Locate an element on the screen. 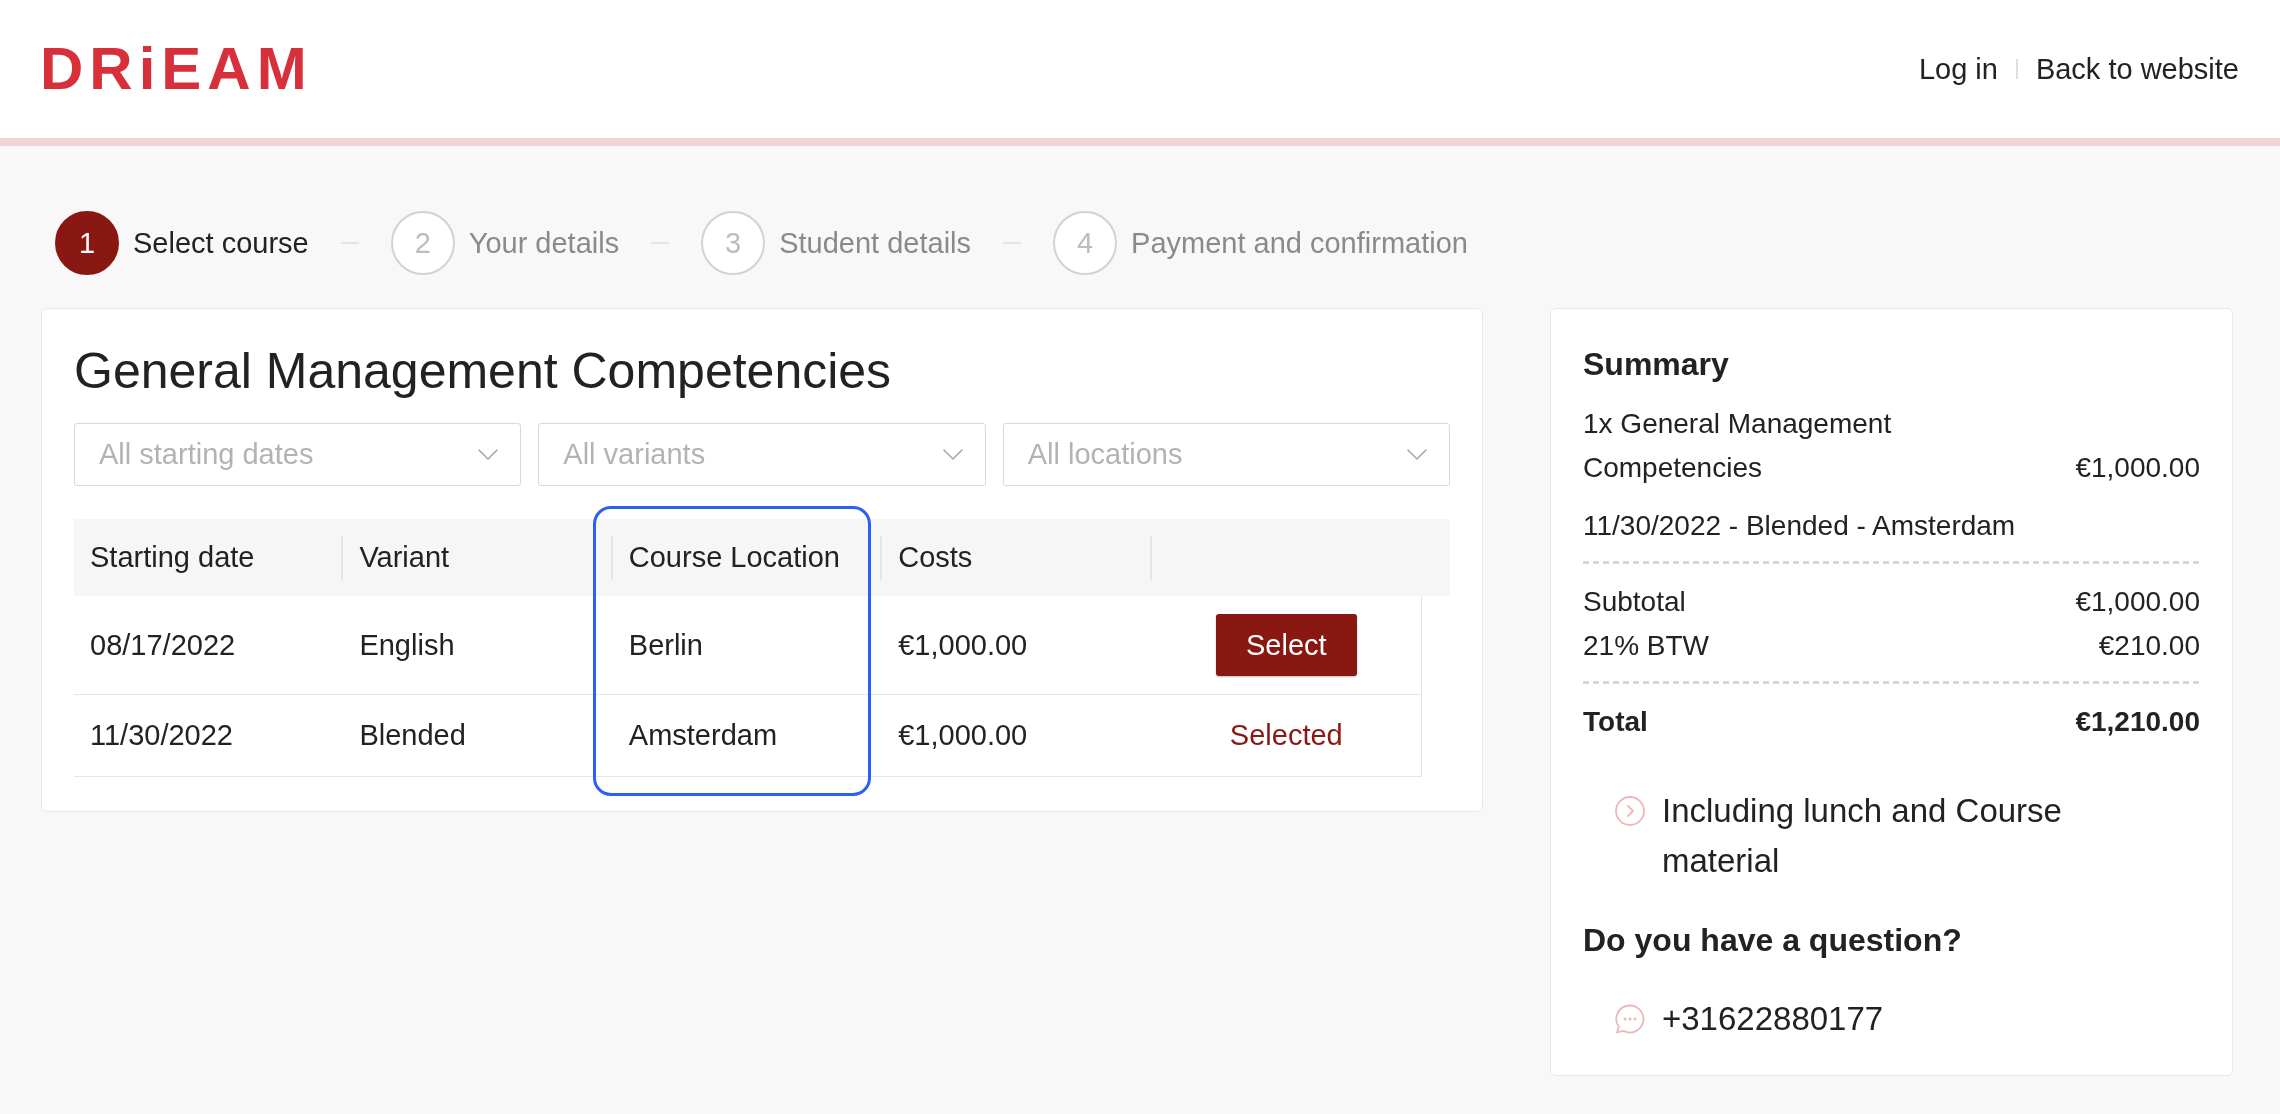 This screenshot has height=1114, width=2280. brand-logo: DRiEAM is located at coordinates (176, 69).